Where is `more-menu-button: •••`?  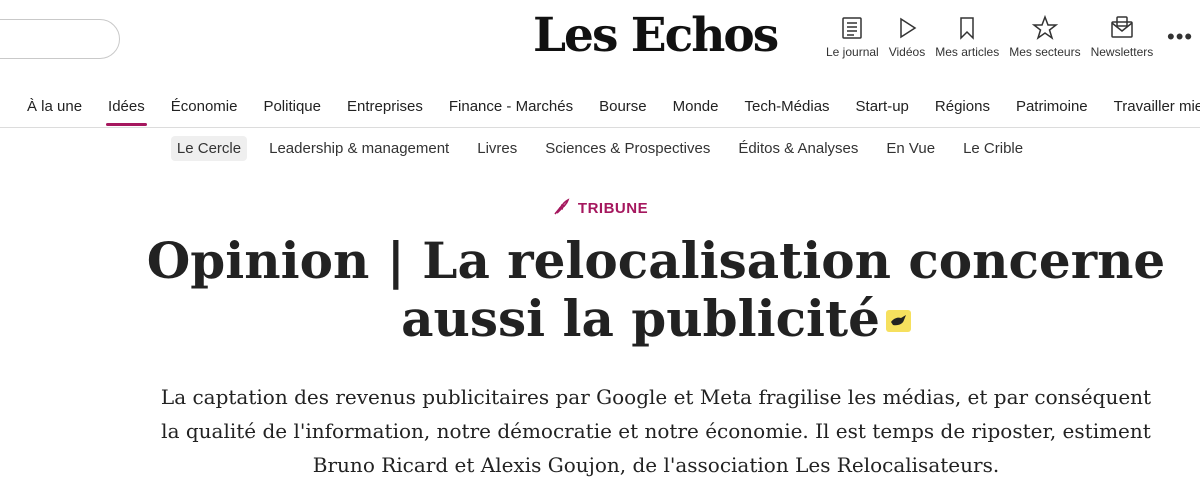
more-menu-button: ••• is located at coordinates (1180, 37).